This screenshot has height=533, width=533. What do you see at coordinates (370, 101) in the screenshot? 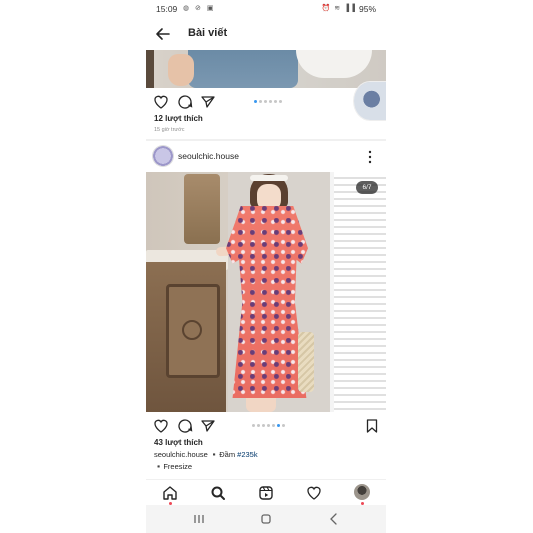
I see `floating-avatar` at bounding box center [370, 101].